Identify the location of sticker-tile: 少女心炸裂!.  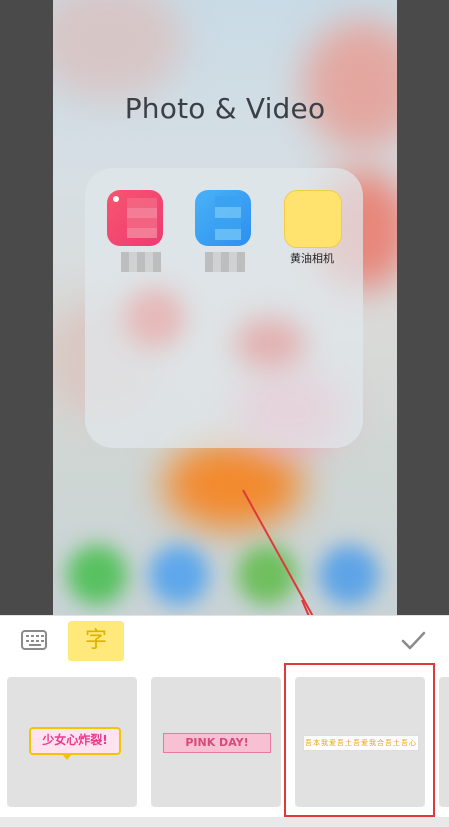
(72, 742).